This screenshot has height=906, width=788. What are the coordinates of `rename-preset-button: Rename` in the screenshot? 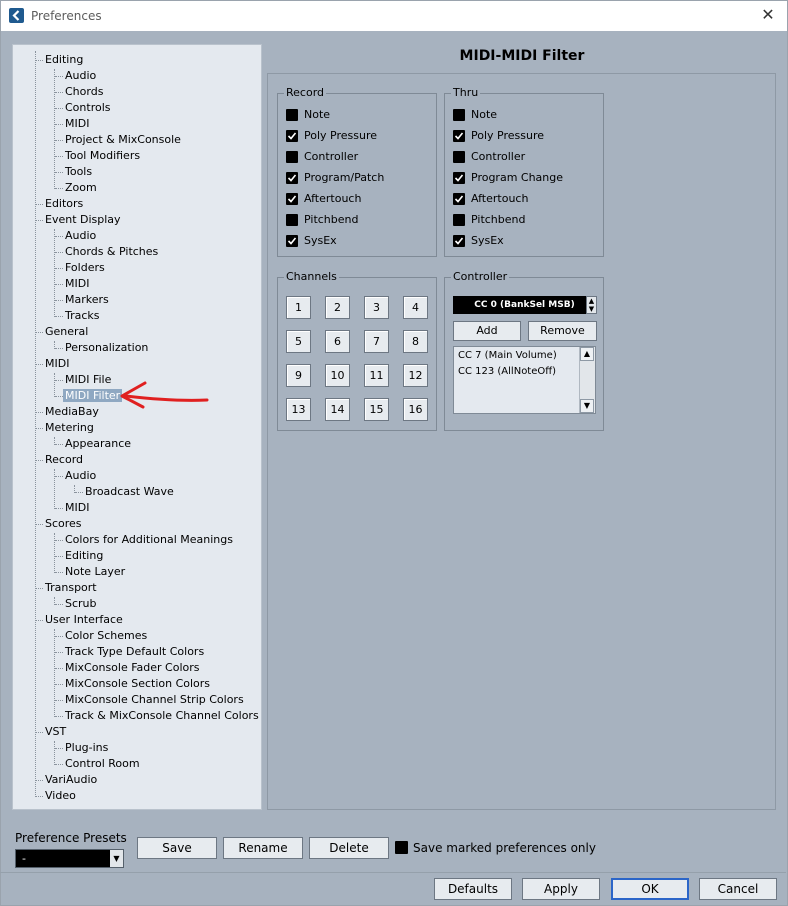 It's located at (263, 848).